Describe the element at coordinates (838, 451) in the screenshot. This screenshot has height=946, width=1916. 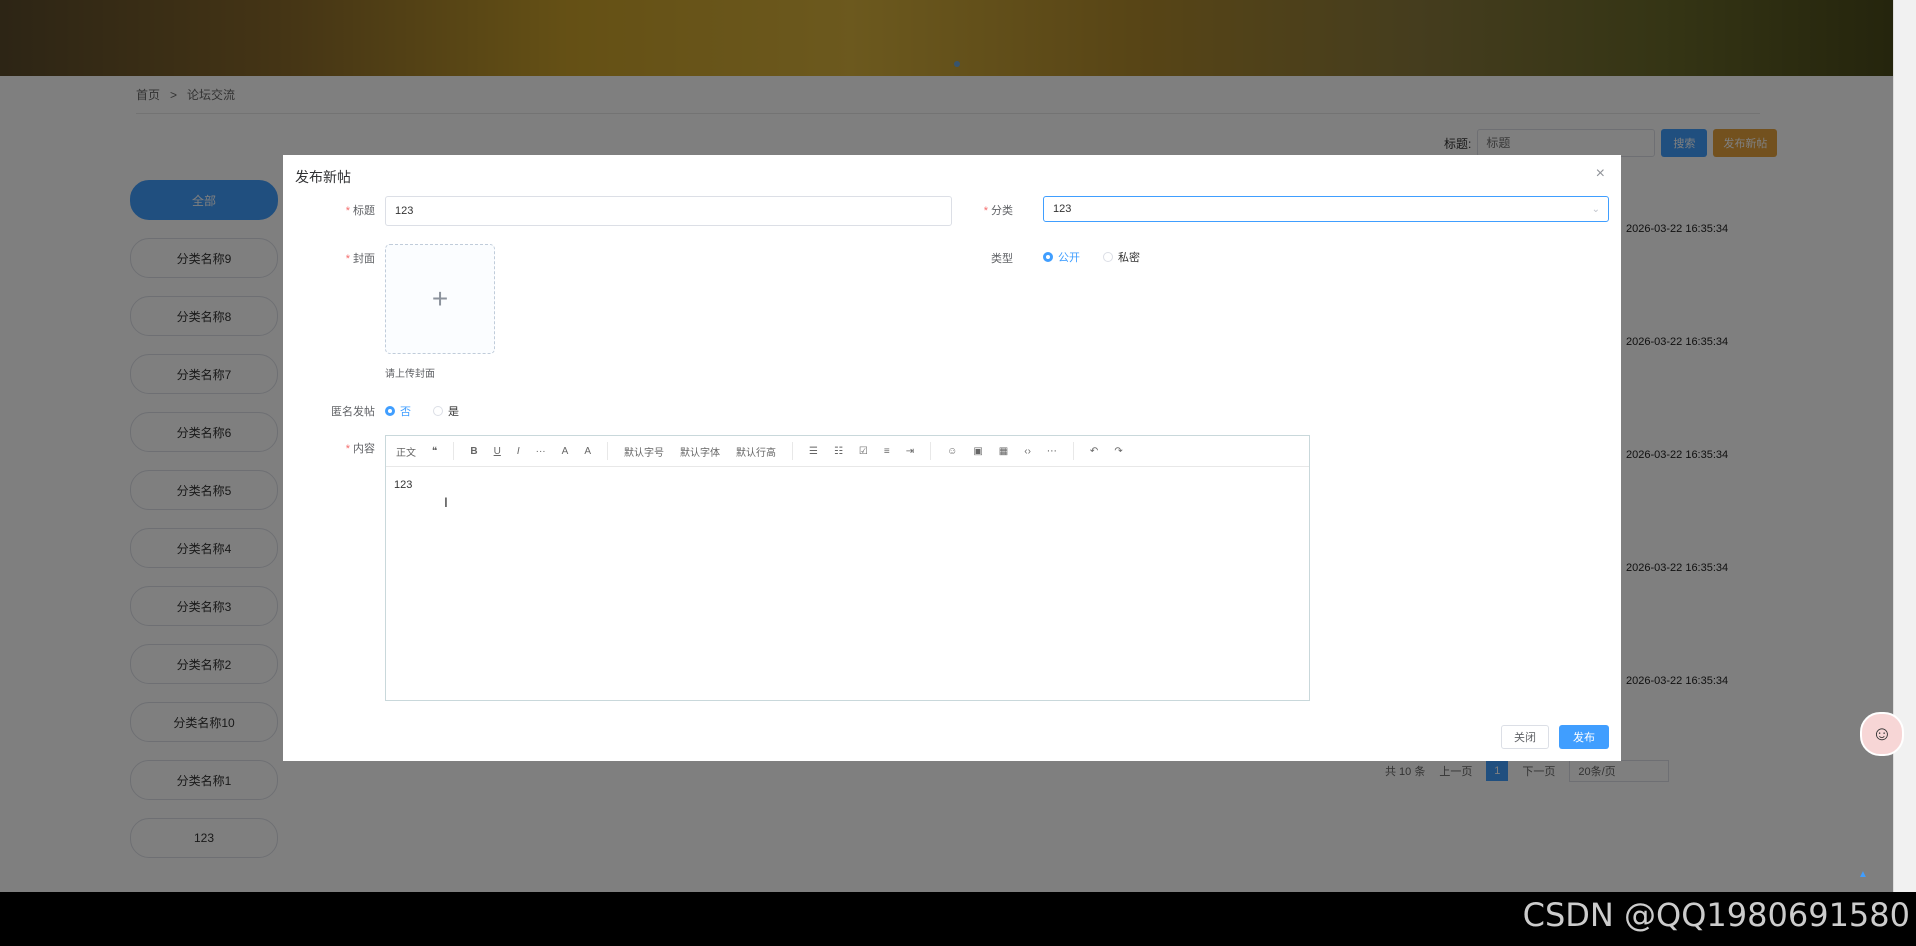
I see `numbered-list-icon: ☷` at that location.